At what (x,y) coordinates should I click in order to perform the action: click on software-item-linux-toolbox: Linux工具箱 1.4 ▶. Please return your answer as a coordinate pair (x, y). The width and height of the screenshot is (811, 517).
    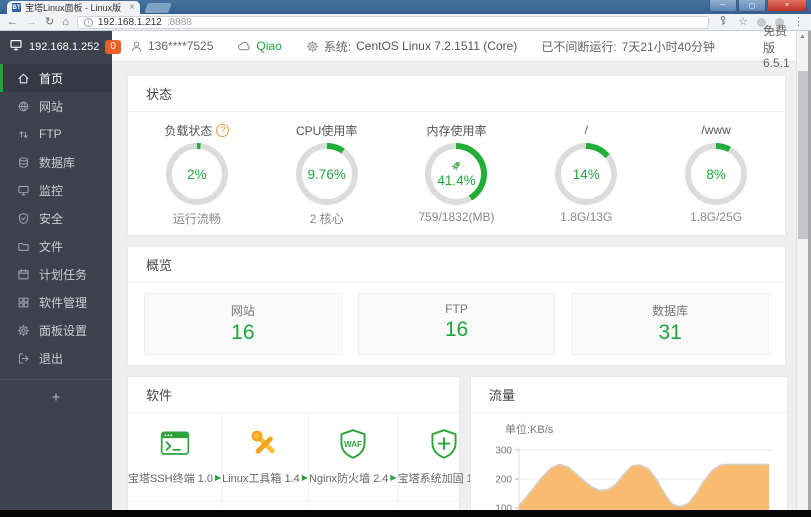
    Looking at the image, I should click on (265, 457).